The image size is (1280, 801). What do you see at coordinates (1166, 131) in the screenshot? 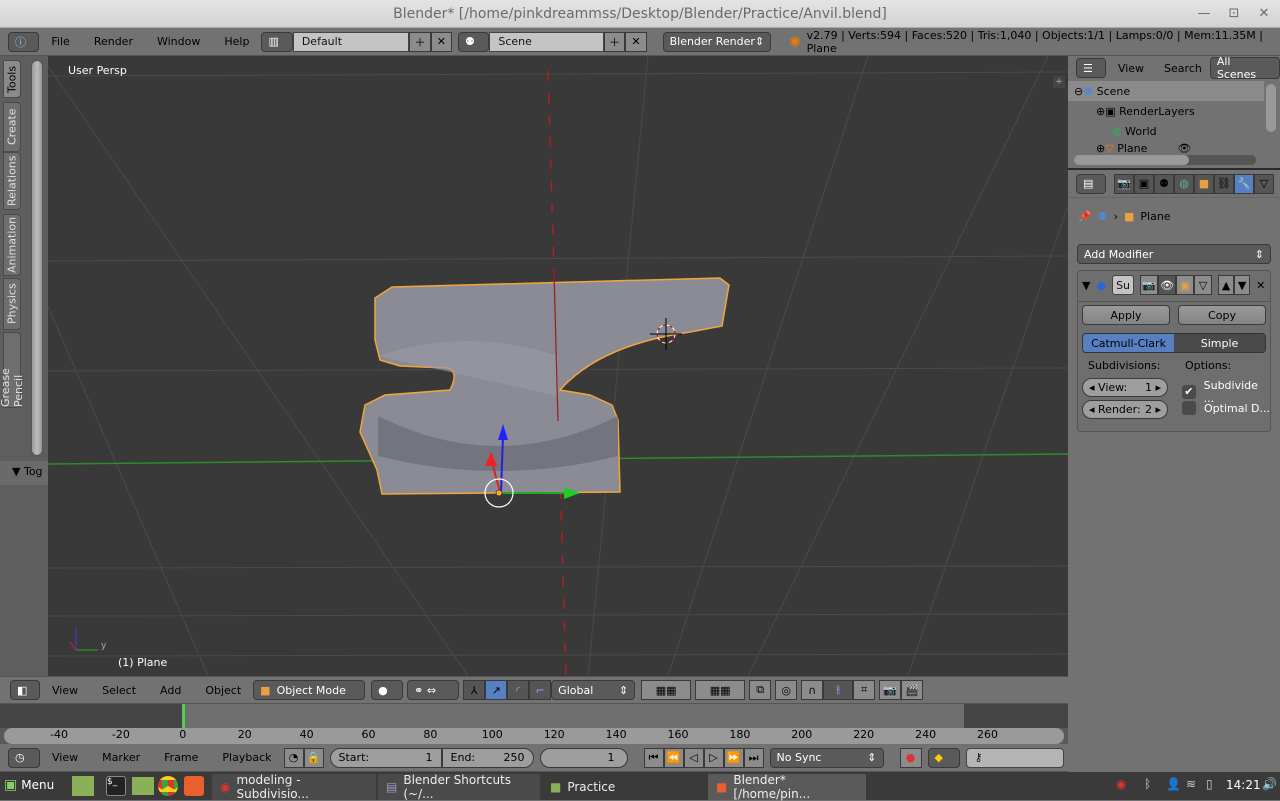
I see `outliner-item-world: ◍ World` at bounding box center [1166, 131].